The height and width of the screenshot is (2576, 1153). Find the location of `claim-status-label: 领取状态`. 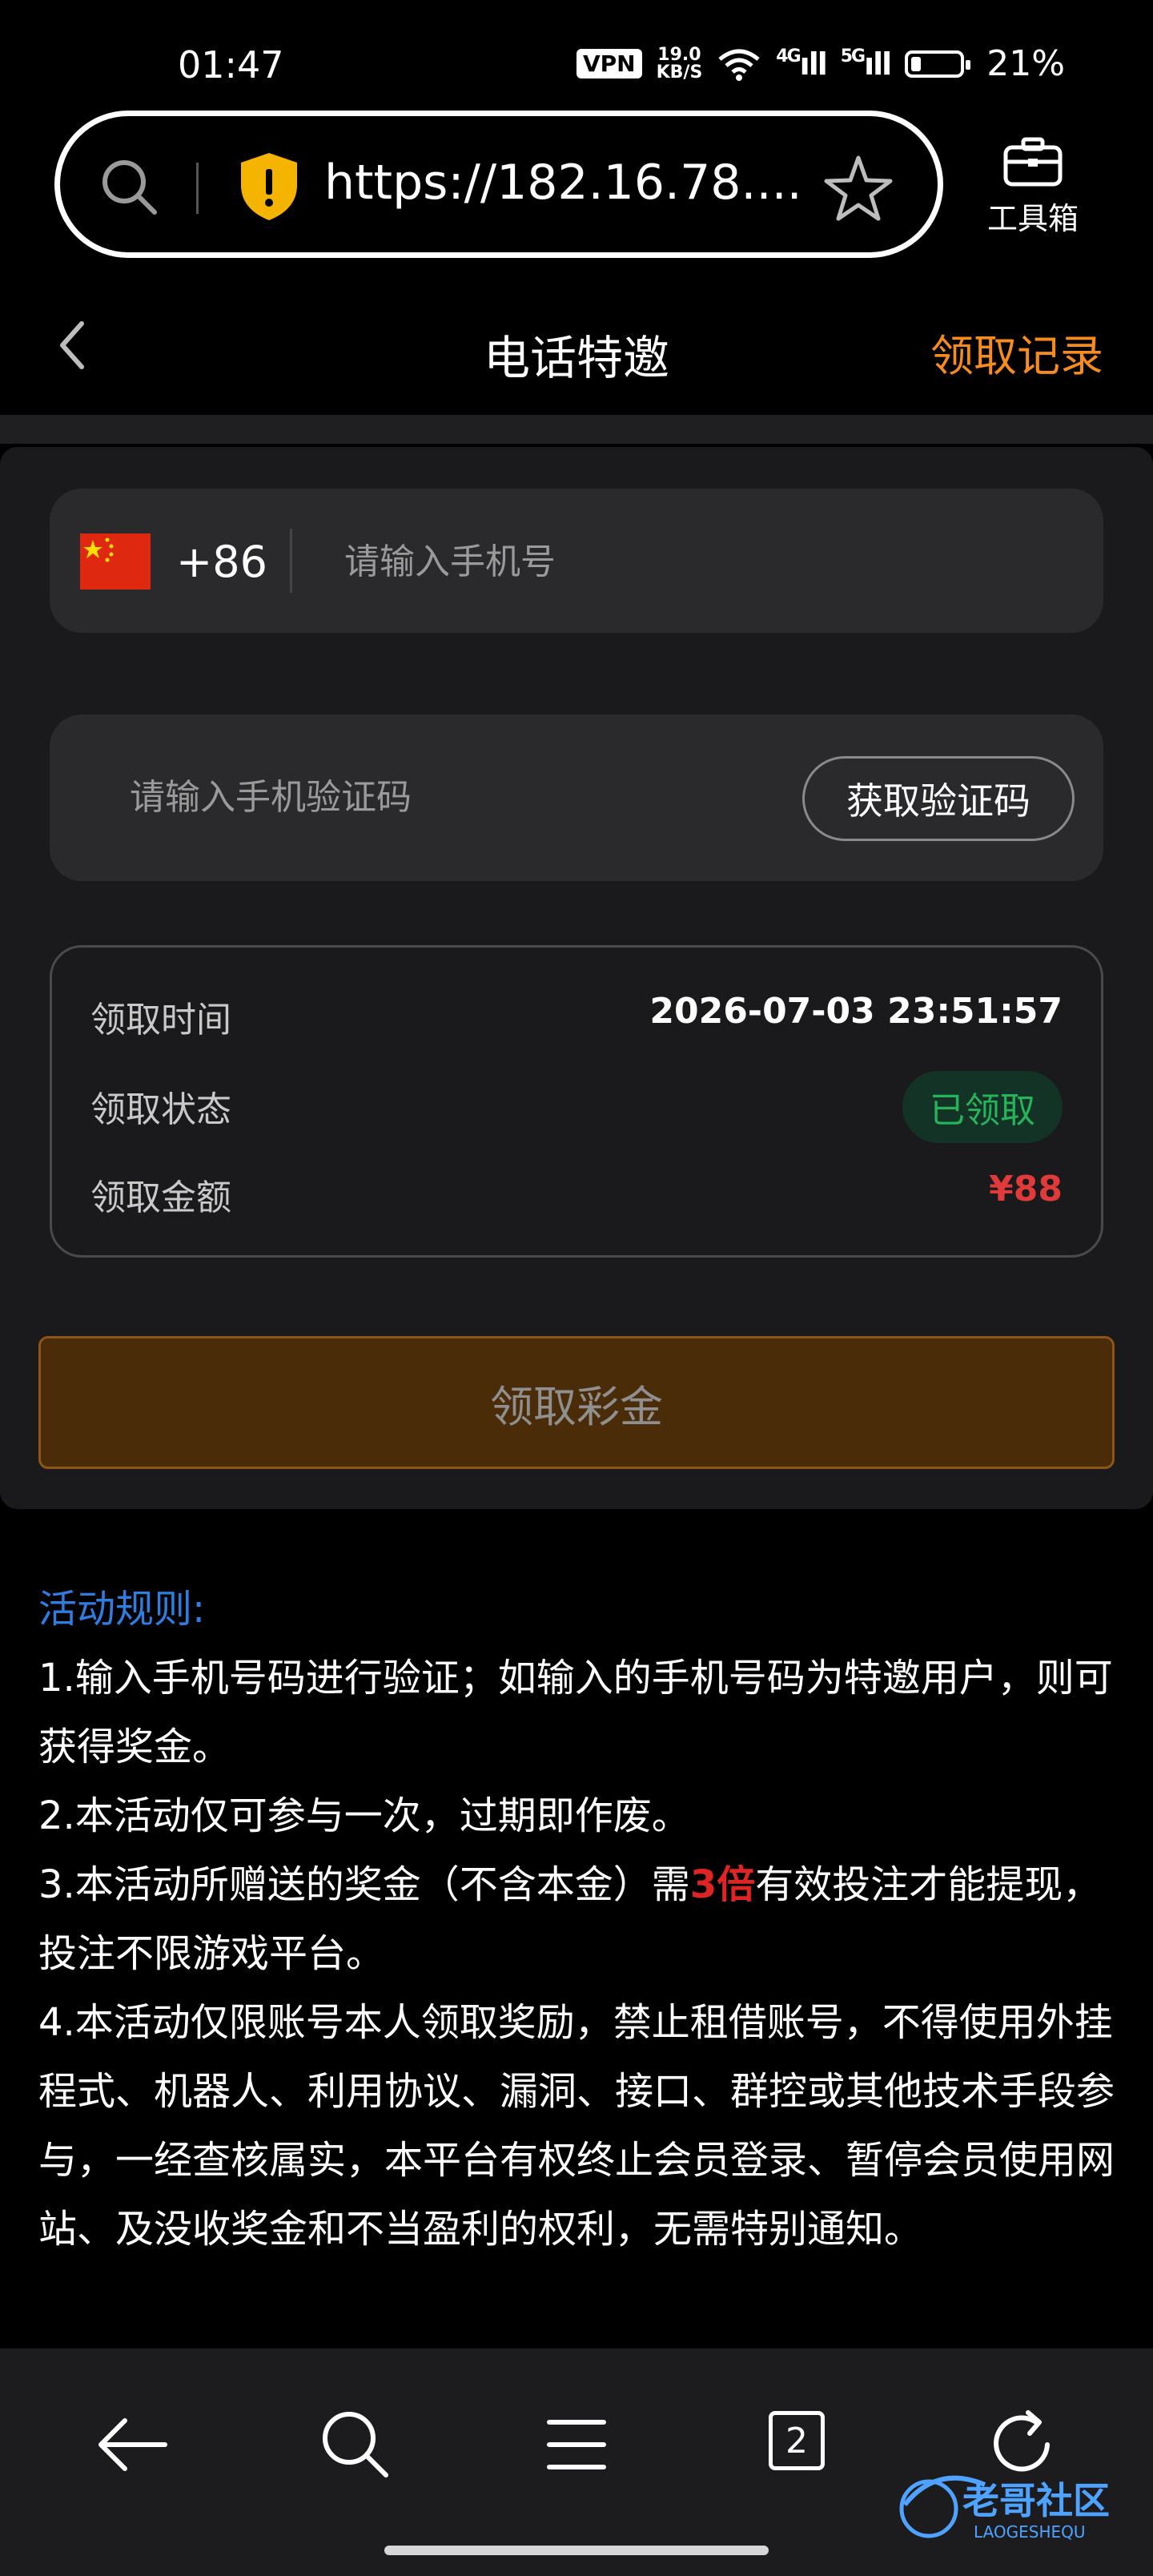

claim-status-label: 领取状态 is located at coordinates (161, 1109).